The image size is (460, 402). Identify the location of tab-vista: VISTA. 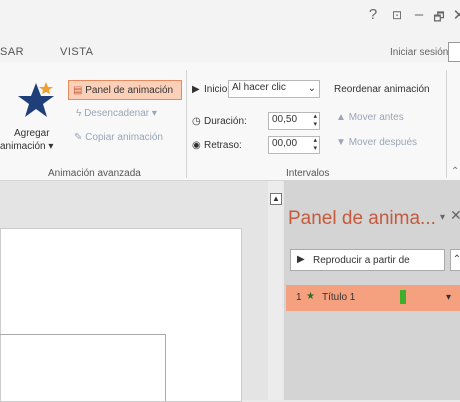
(76, 52).